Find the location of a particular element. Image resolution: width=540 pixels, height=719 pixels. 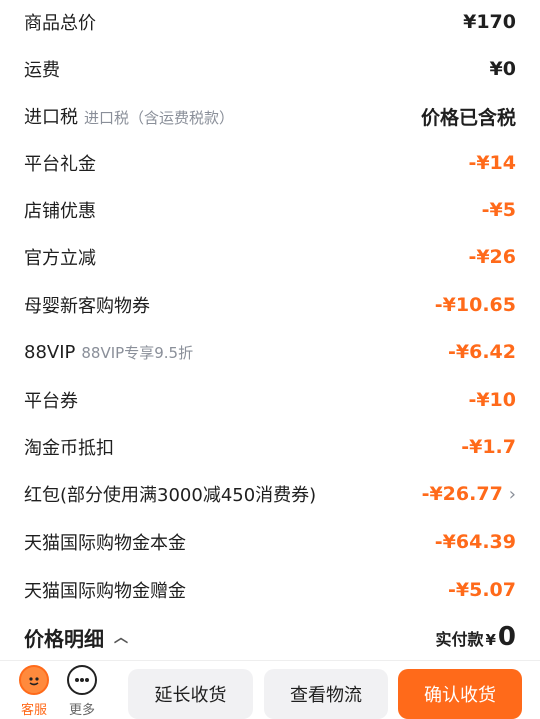

price-row-left: 商品总价 is located at coordinates (60, 22).